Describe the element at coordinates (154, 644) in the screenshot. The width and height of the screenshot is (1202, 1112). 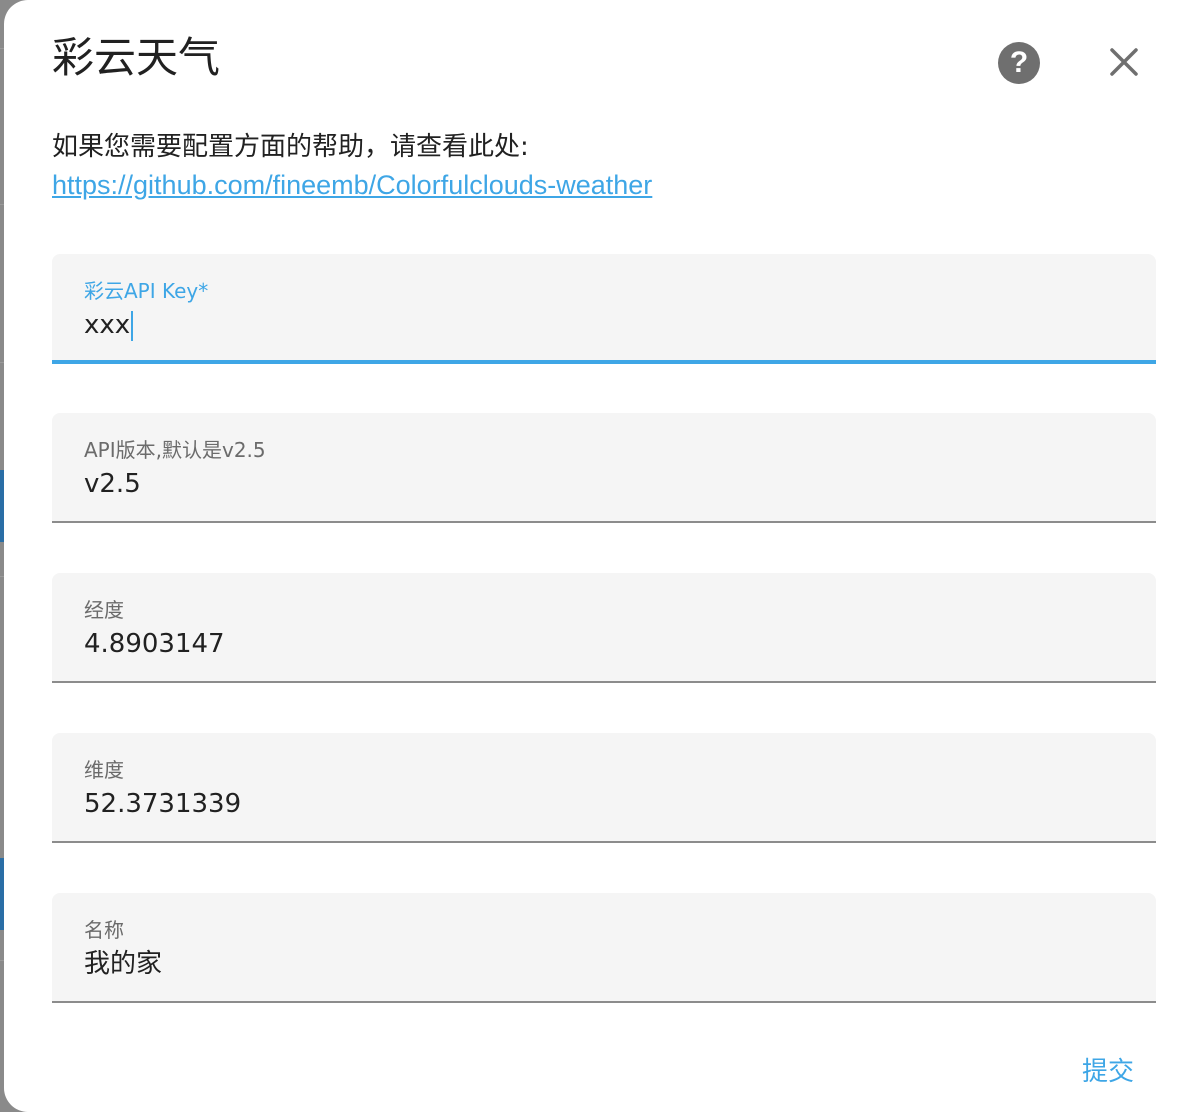
I see `longitude-input: 4.8903147` at that location.